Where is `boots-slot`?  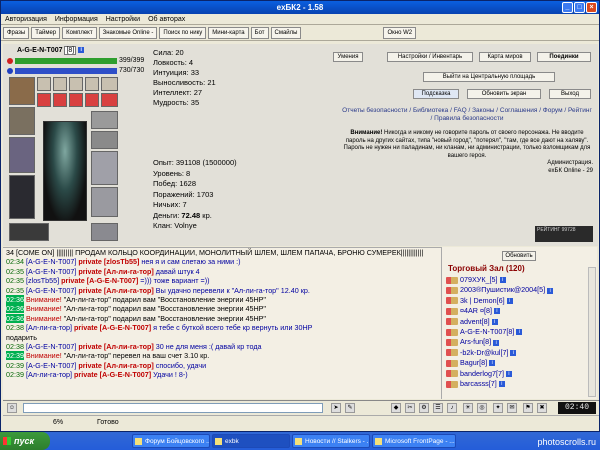 boots-slot is located at coordinates (104, 202).